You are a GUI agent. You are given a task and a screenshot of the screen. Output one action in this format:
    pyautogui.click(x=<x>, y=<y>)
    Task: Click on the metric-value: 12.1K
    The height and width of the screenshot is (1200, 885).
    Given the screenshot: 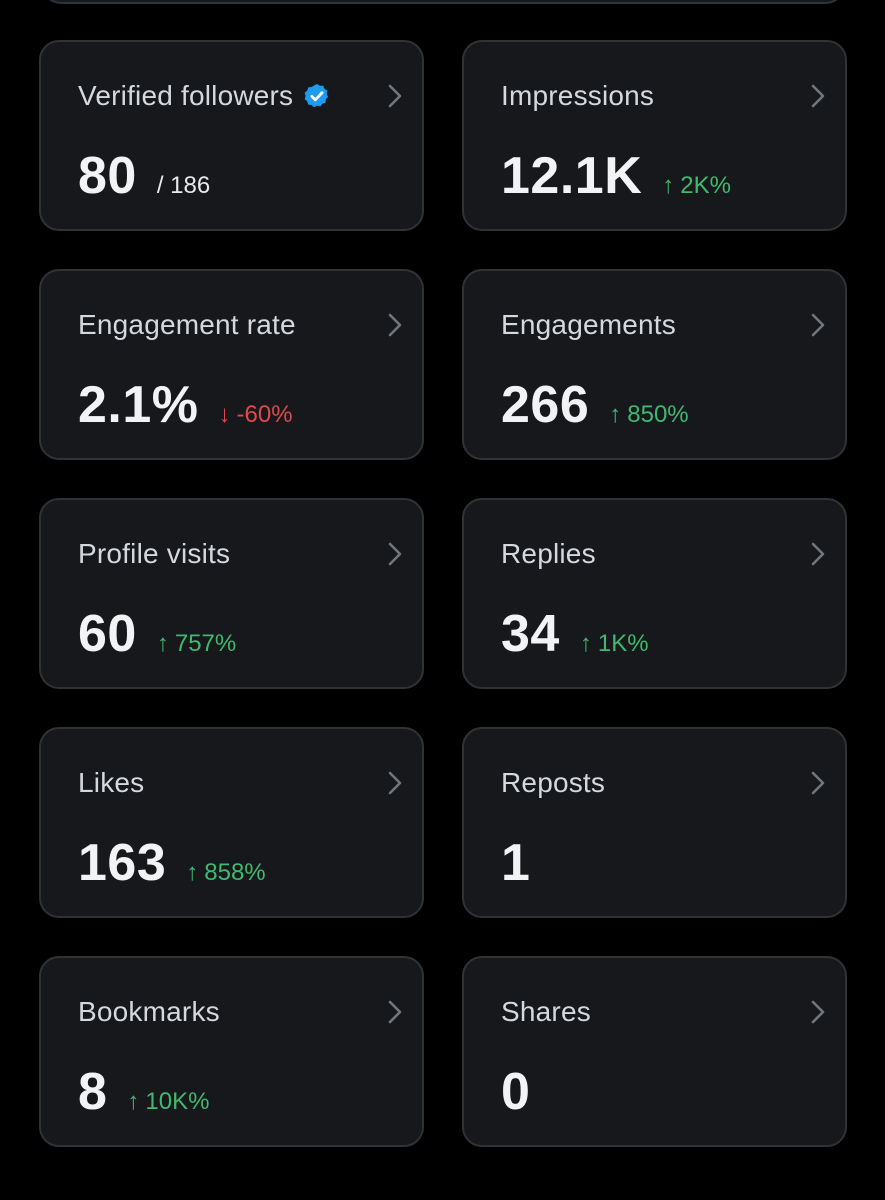 What is the action you would take?
    pyautogui.click(x=572, y=176)
    